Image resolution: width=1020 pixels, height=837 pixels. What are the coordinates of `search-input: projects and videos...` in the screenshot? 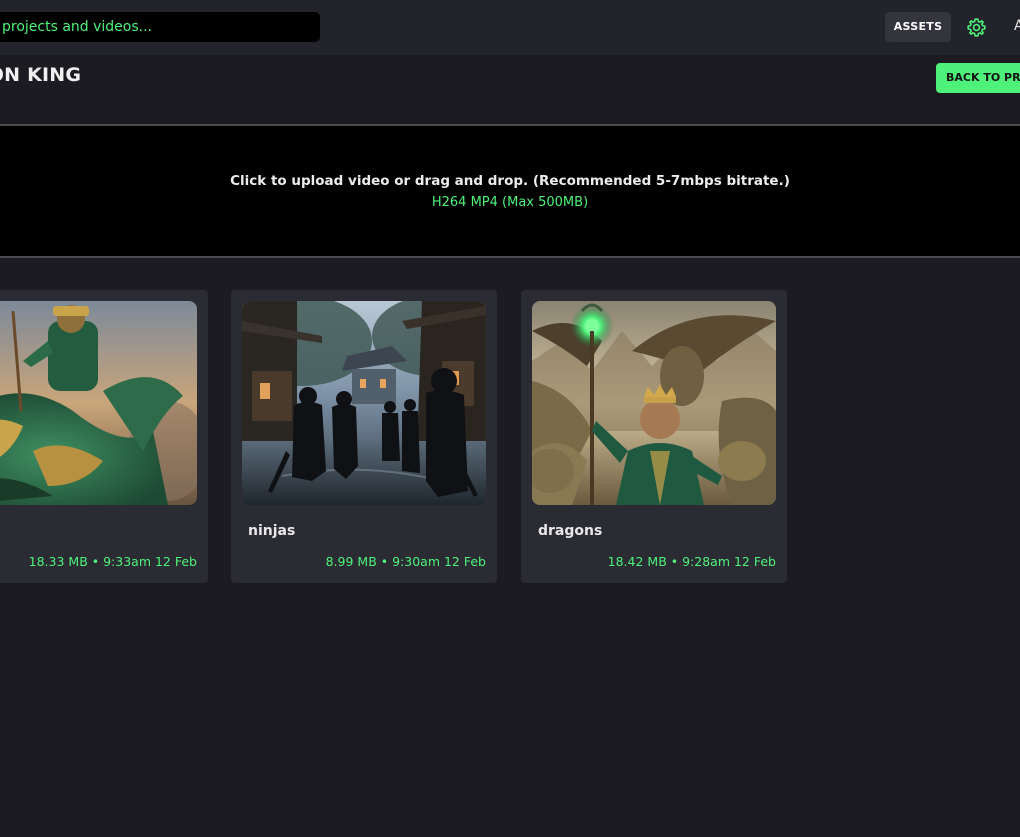 It's located at (160, 27).